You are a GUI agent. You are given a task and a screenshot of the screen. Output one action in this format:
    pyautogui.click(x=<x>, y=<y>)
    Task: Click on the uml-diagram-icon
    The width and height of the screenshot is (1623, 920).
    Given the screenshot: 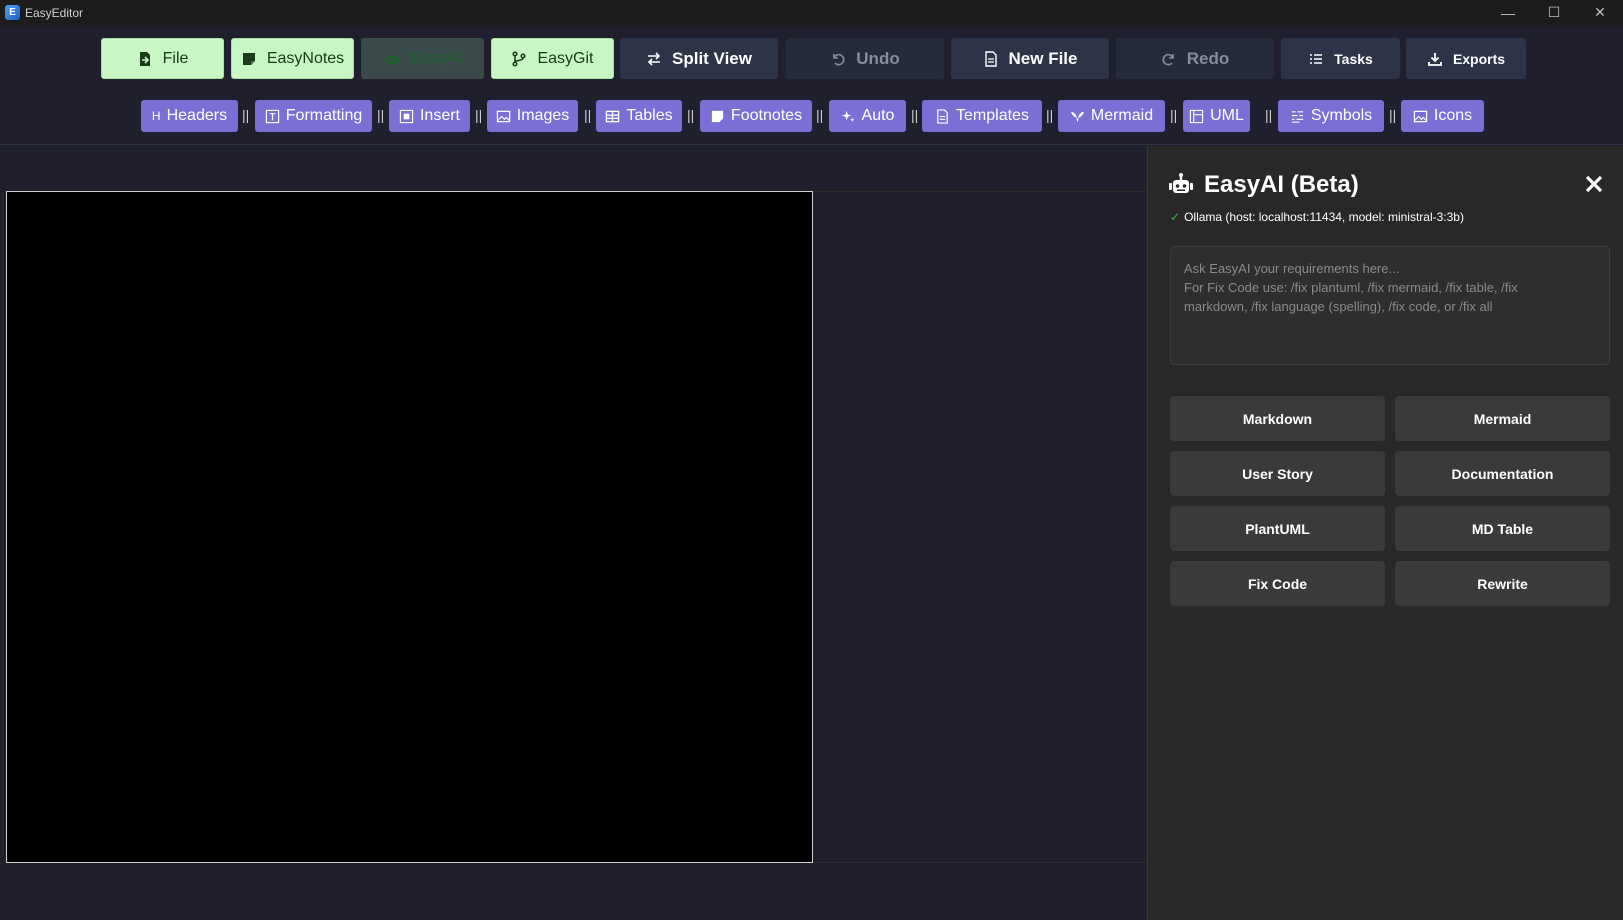 What is the action you would take?
    pyautogui.click(x=1196, y=116)
    